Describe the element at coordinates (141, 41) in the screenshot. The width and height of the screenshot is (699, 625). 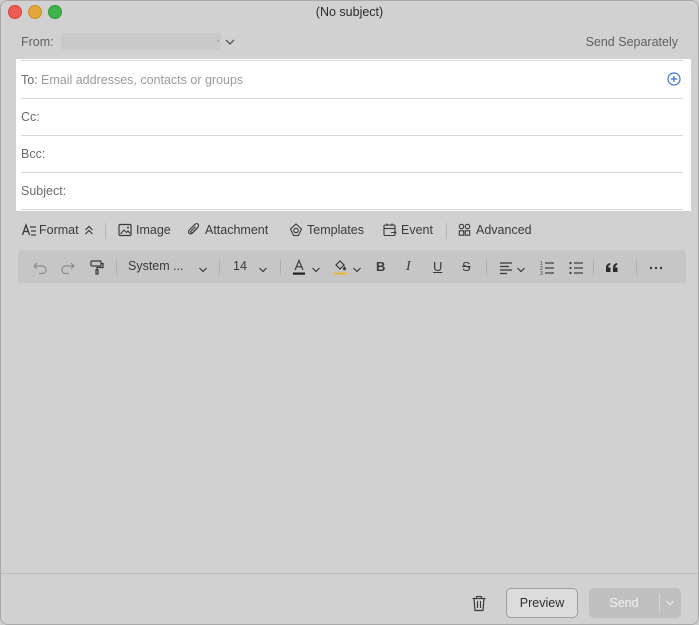
I see `from-account-selector` at that location.